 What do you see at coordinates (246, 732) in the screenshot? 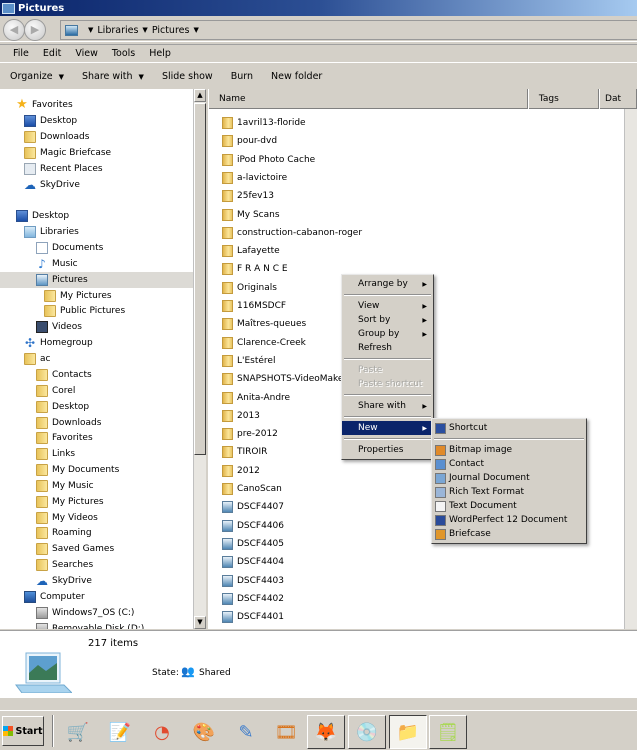
I see `drawing-app-button: ✎` at bounding box center [246, 732].